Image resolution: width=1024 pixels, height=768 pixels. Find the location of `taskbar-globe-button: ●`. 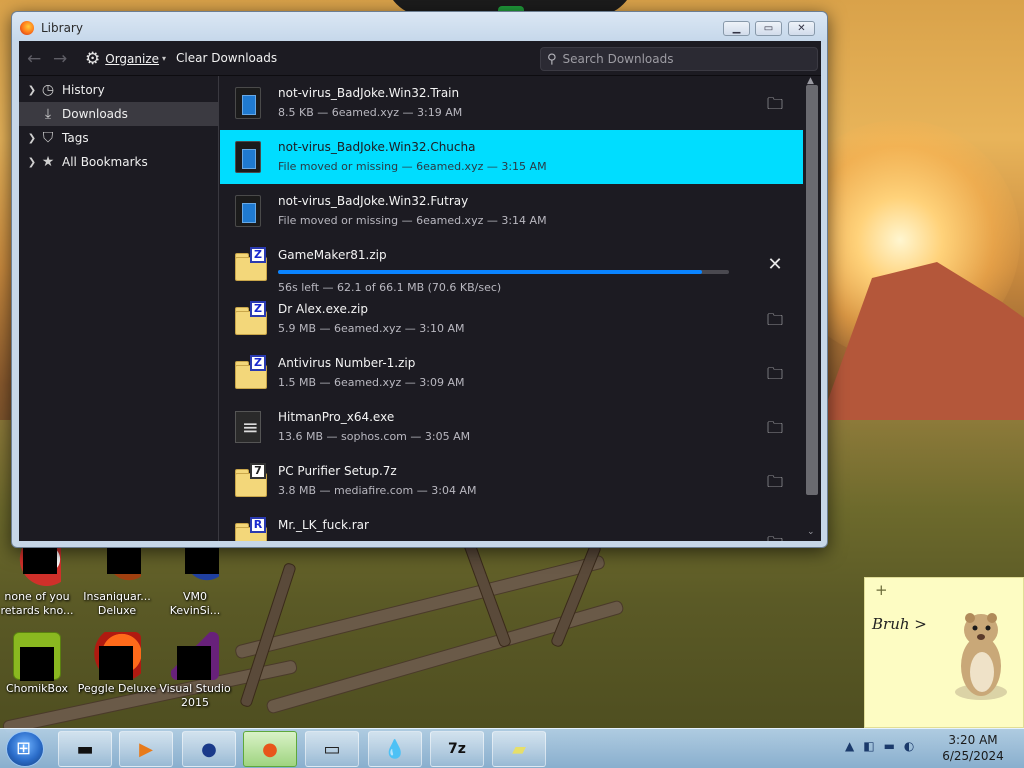

taskbar-globe-button: ● is located at coordinates (209, 749).